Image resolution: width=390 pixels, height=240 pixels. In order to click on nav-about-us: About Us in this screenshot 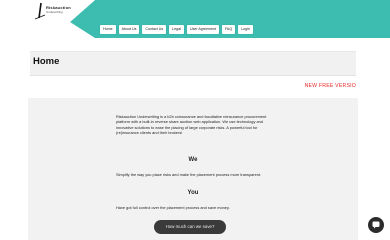, I will do `click(129, 29)`.